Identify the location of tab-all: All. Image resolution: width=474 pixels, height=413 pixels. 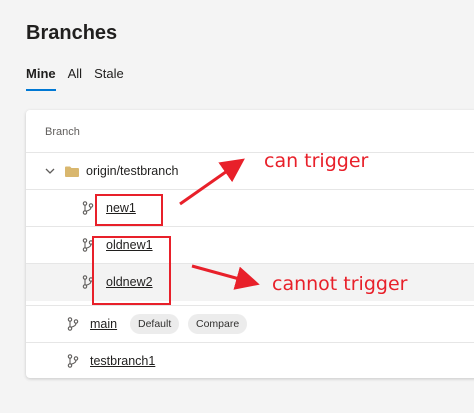
(75, 78).